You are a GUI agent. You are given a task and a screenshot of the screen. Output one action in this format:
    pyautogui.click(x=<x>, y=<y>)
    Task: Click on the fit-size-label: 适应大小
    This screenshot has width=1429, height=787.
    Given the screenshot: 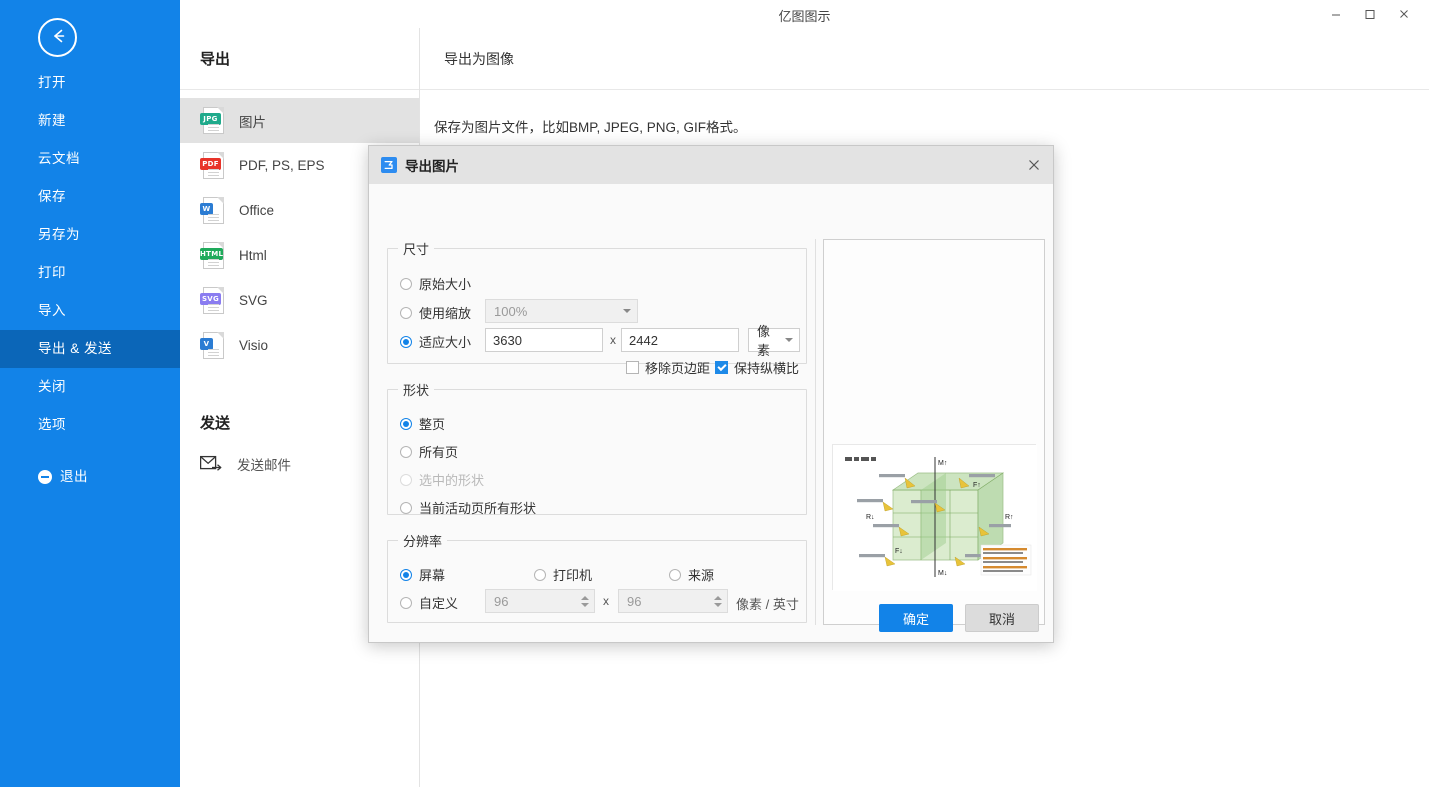 What is the action you would take?
    pyautogui.click(x=445, y=342)
    